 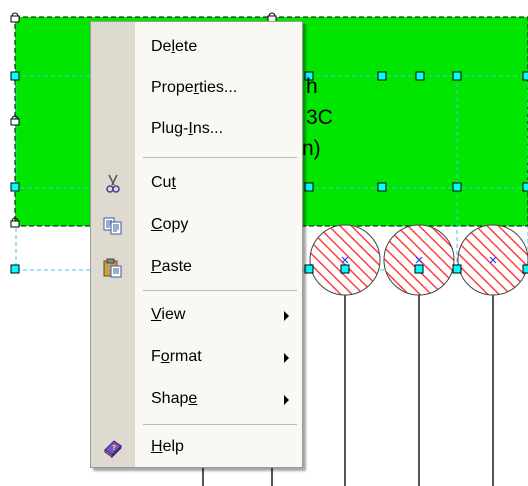 What do you see at coordinates (113, 268) in the screenshot?
I see `paste-icon` at bounding box center [113, 268].